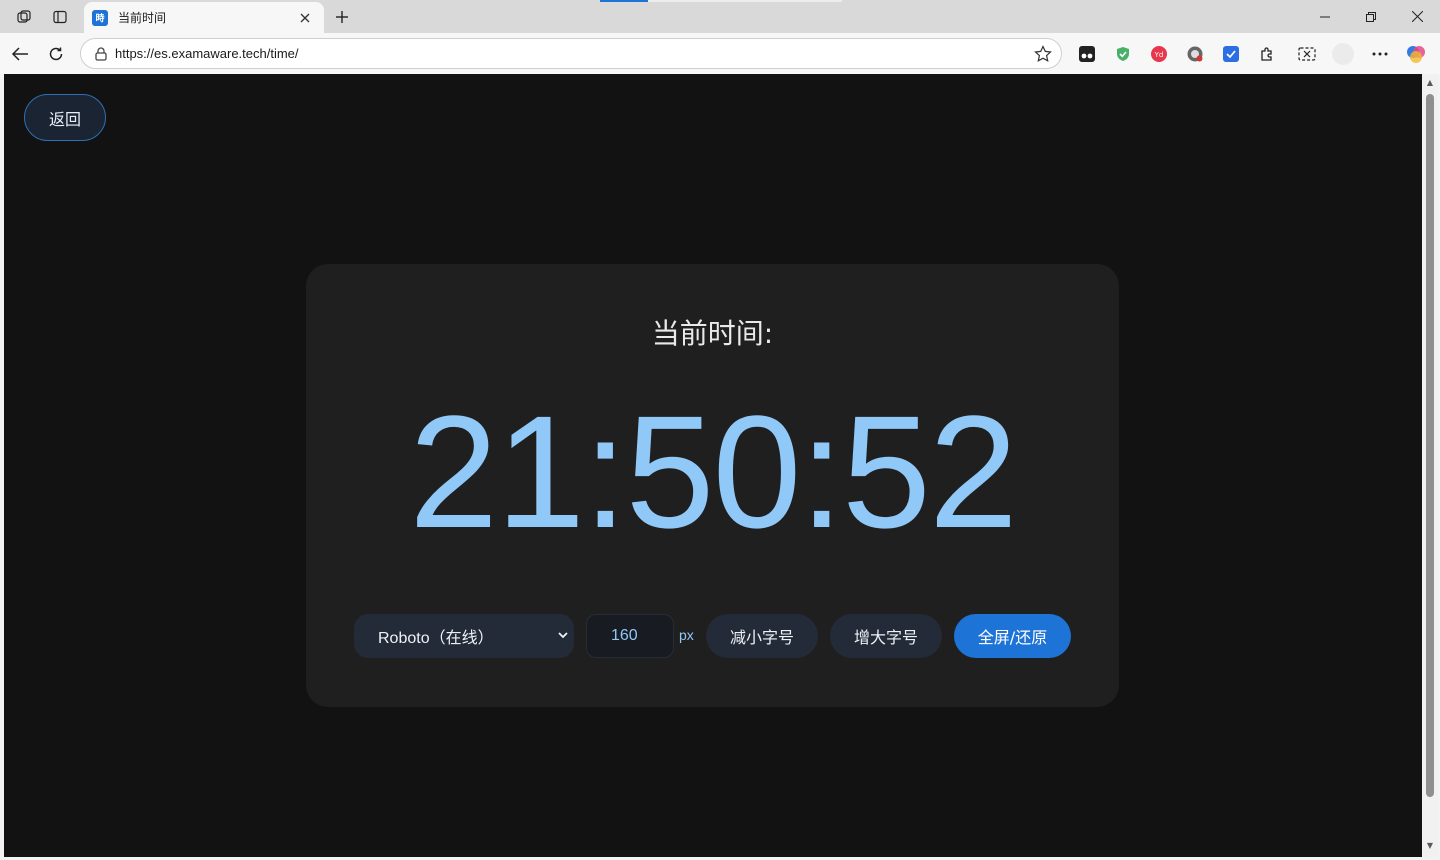  What do you see at coordinates (1267, 54) in the screenshot?
I see `puzzle-extensions-icon` at bounding box center [1267, 54].